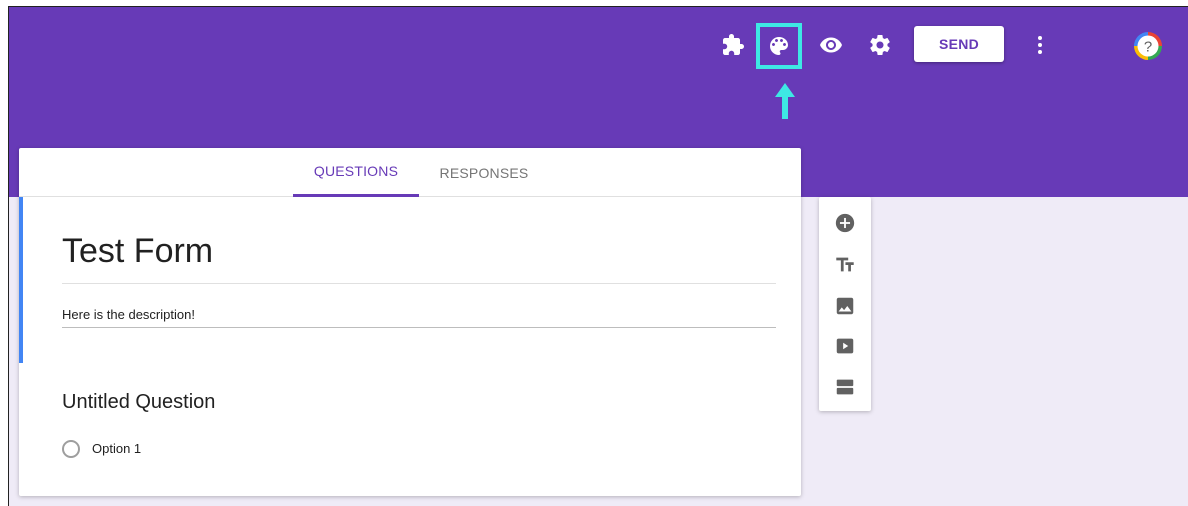 The image size is (1188, 506). I want to click on form-description: Here is the description!, so click(128, 314).